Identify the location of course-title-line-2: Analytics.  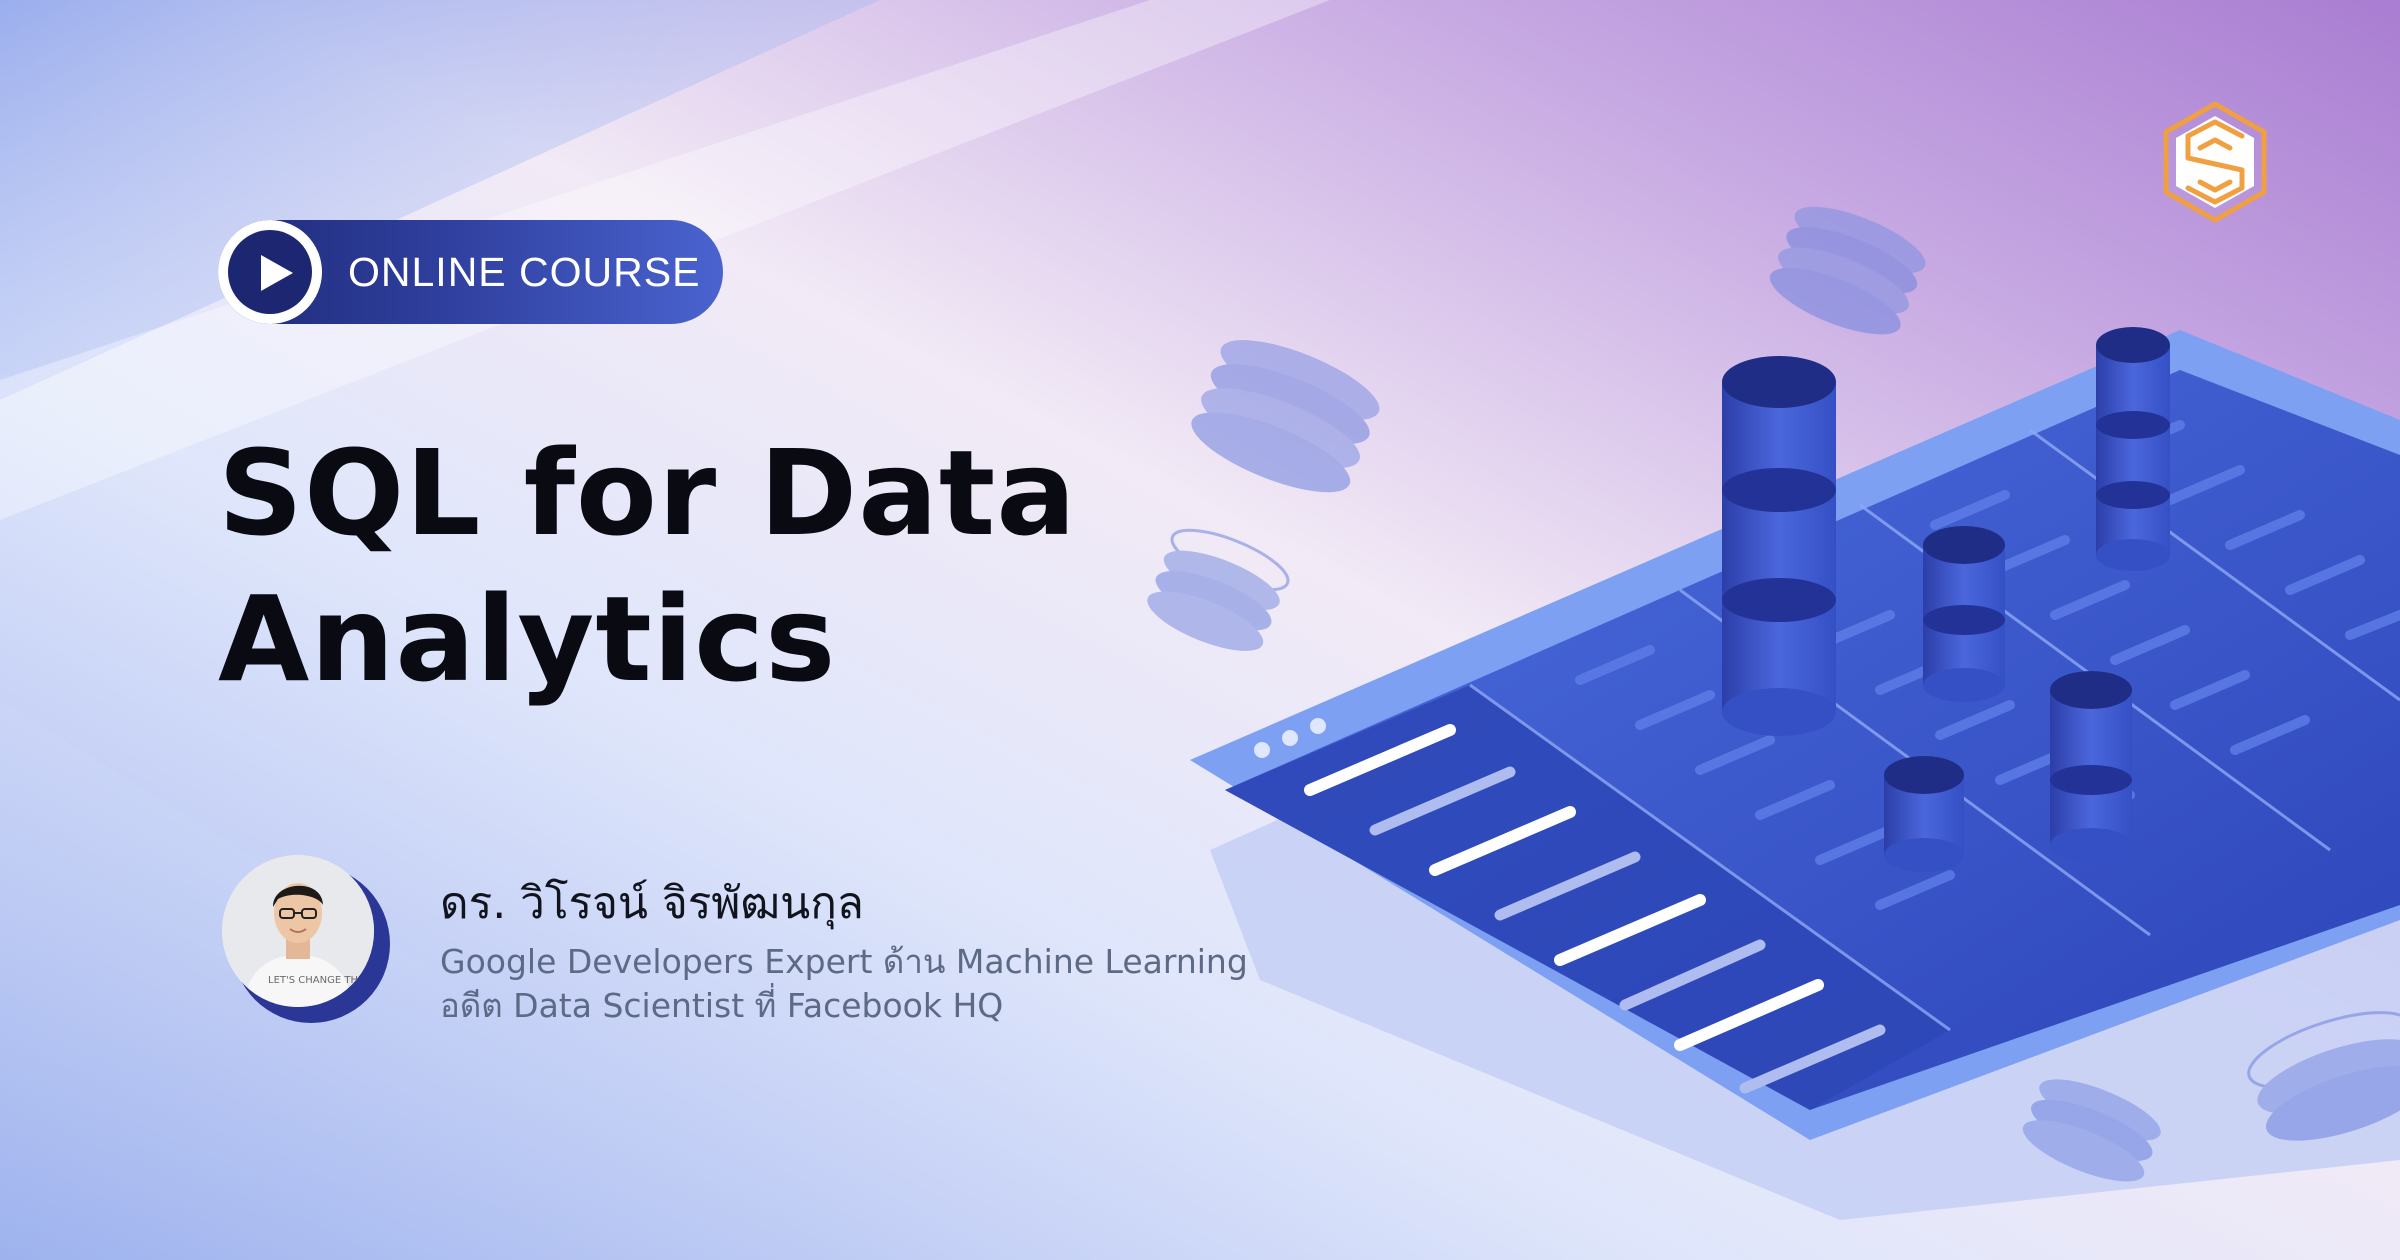
(527, 639).